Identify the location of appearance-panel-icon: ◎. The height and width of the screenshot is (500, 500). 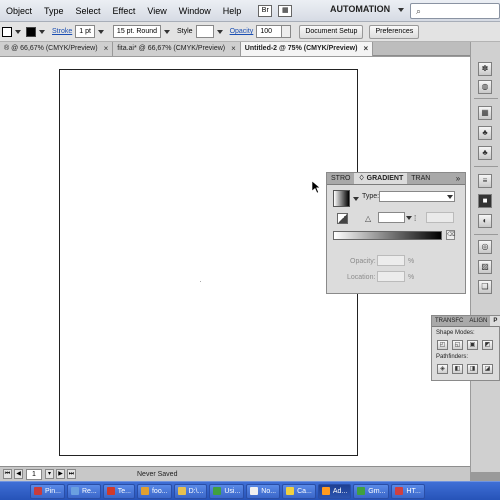
(485, 247).